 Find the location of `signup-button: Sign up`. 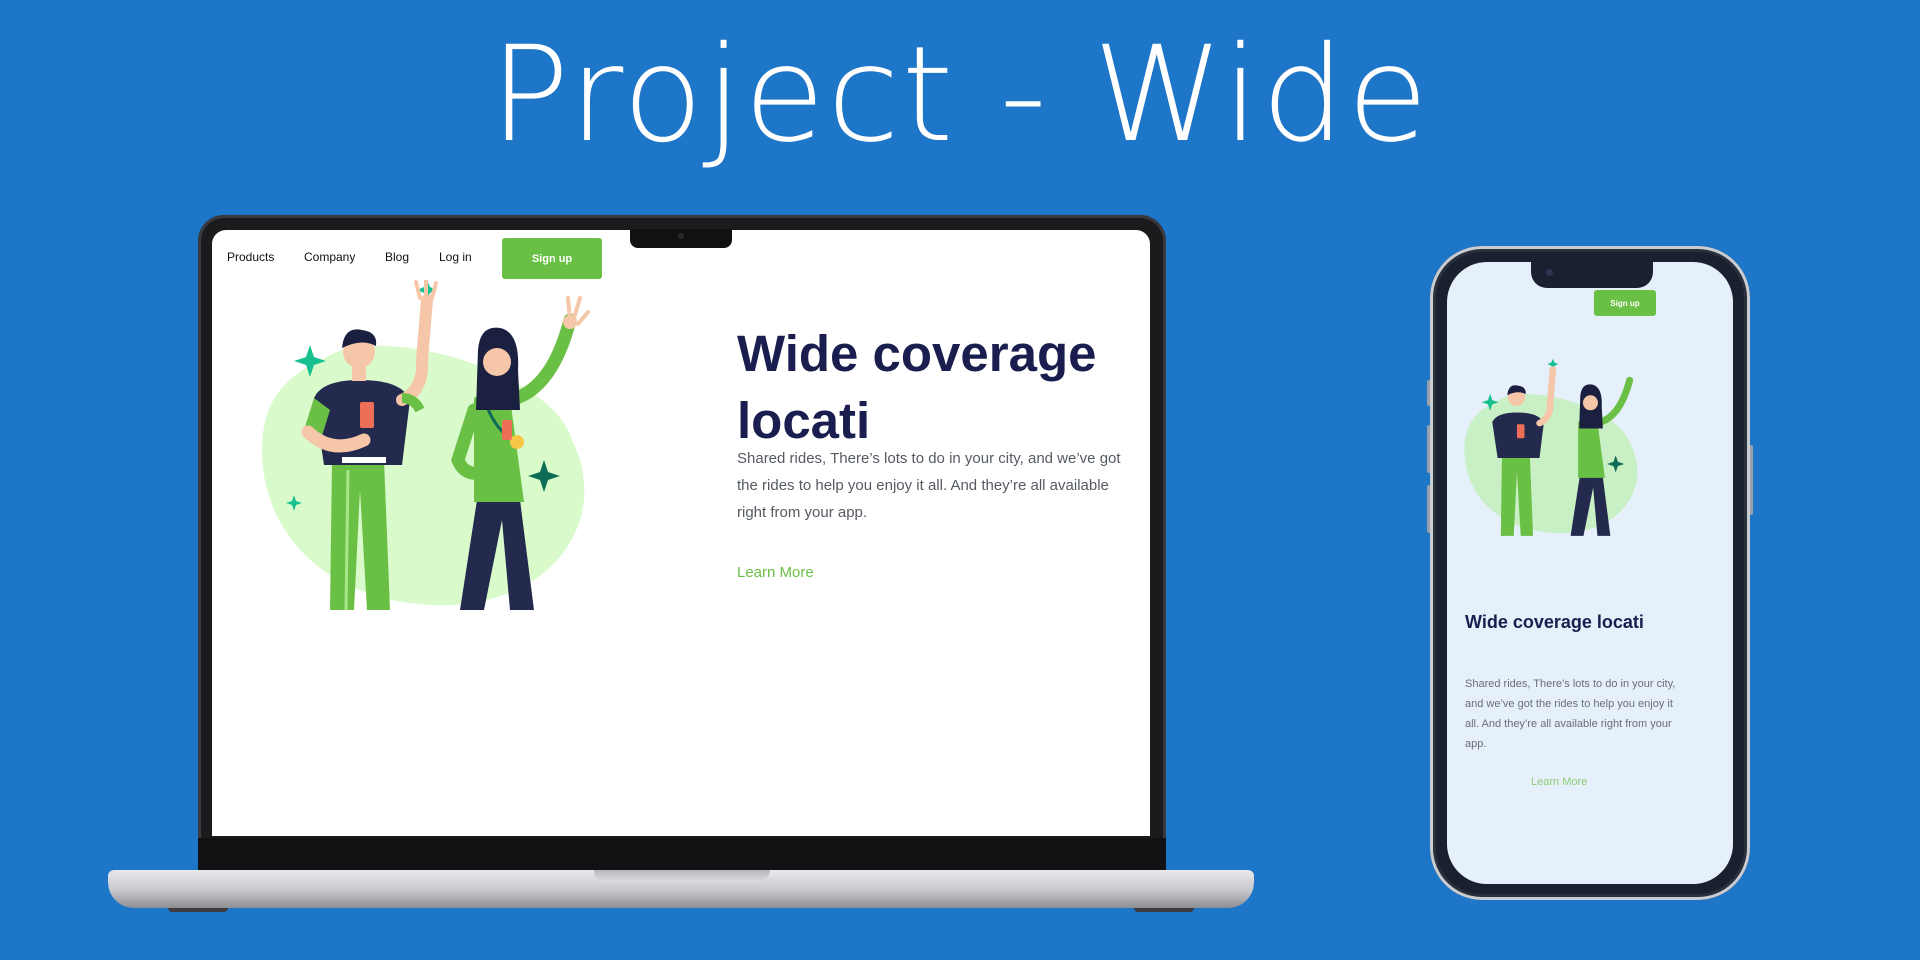

signup-button: Sign up is located at coordinates (552, 258).